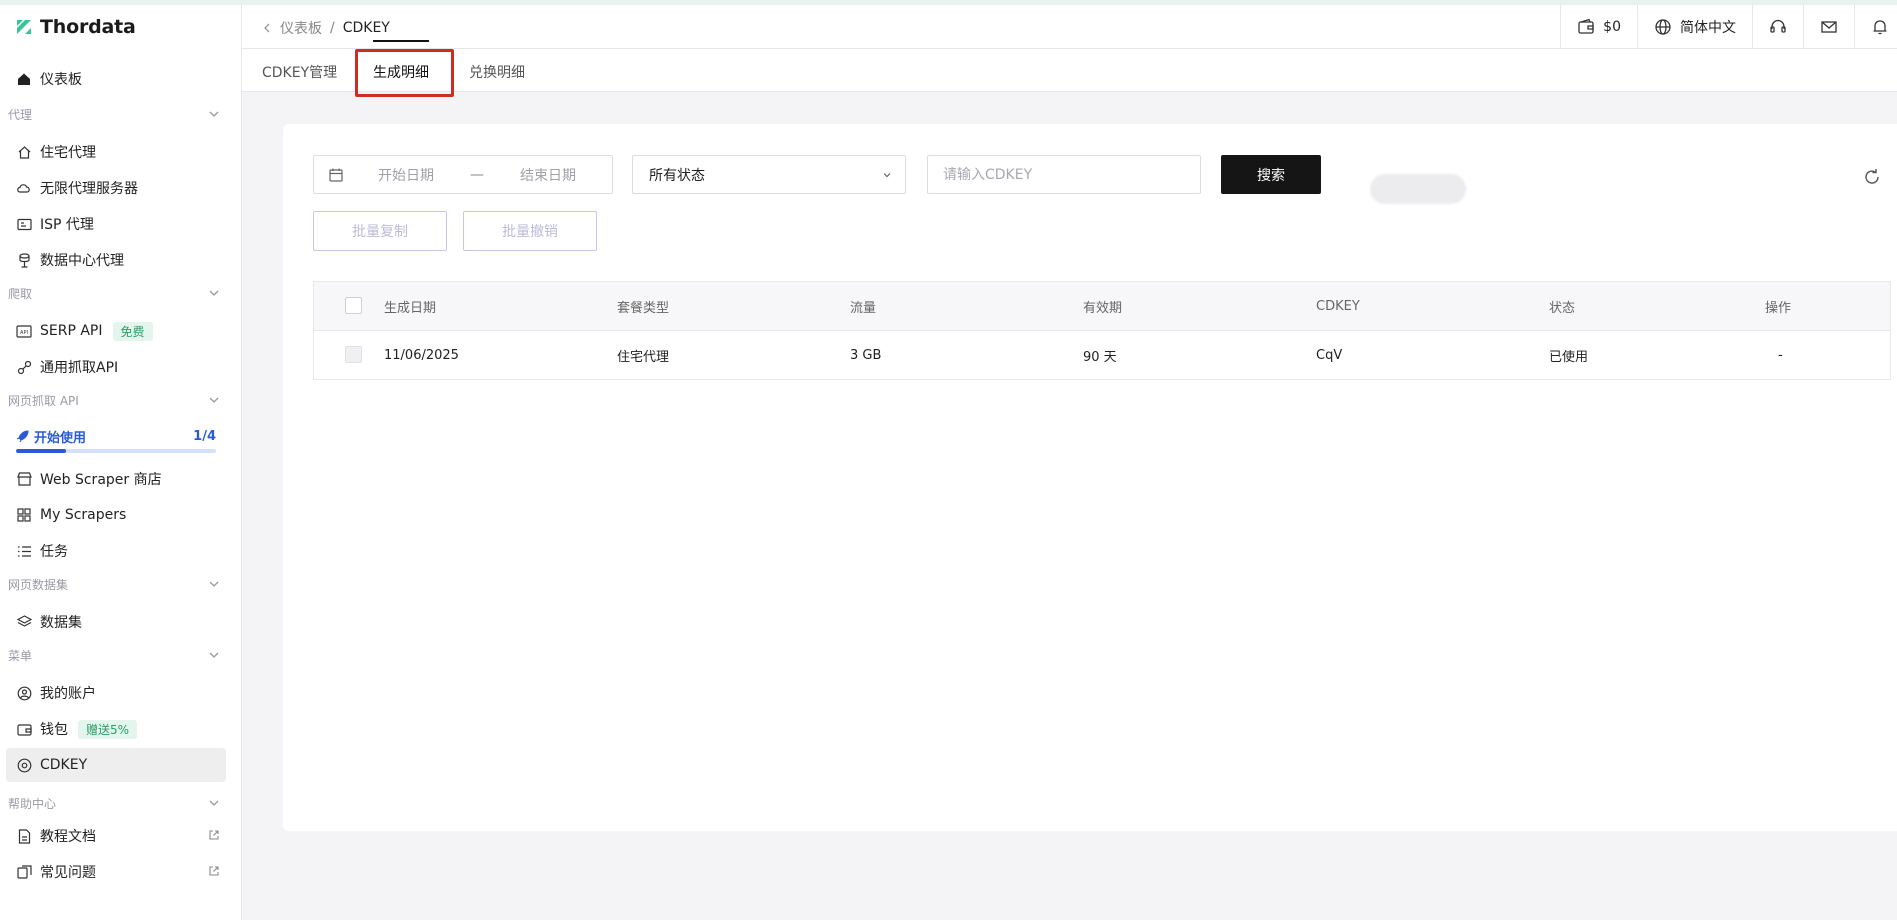  I want to click on sidebar-item-label: ISP 代理, so click(67, 225).